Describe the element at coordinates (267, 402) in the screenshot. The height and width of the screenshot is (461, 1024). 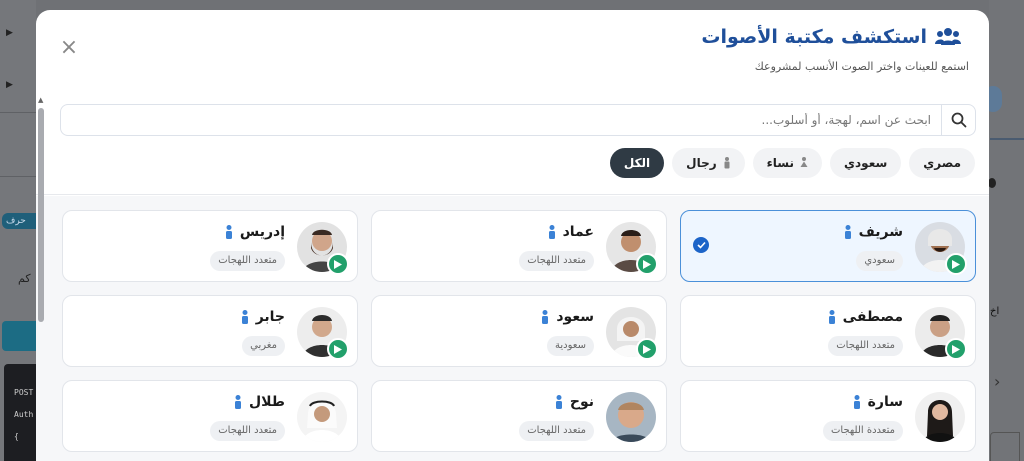
I see `voice-name-text: طلال` at that location.